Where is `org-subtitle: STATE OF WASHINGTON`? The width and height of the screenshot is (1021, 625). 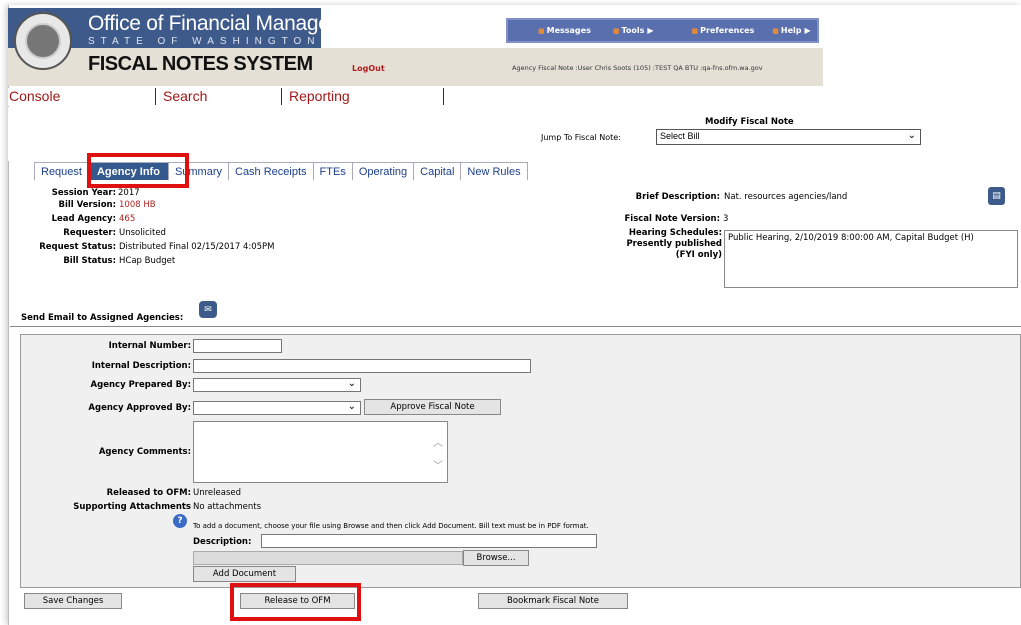 org-subtitle: STATE OF WASHINGTON is located at coordinates (204, 41).